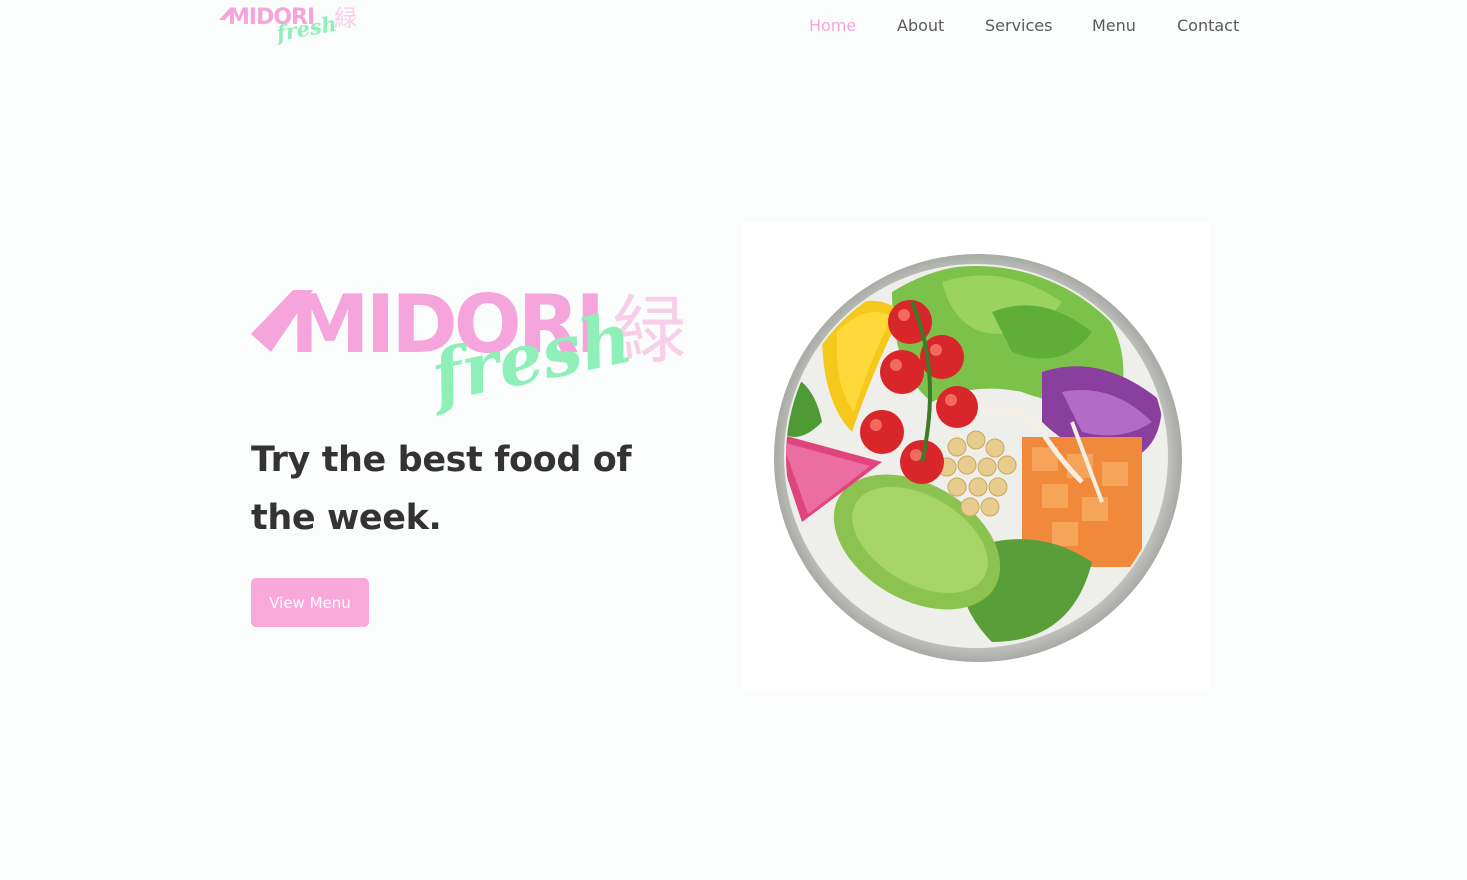 The width and height of the screenshot is (1467, 880). Describe the element at coordinates (1018, 26) in the screenshot. I see `nav-services: Services` at that location.